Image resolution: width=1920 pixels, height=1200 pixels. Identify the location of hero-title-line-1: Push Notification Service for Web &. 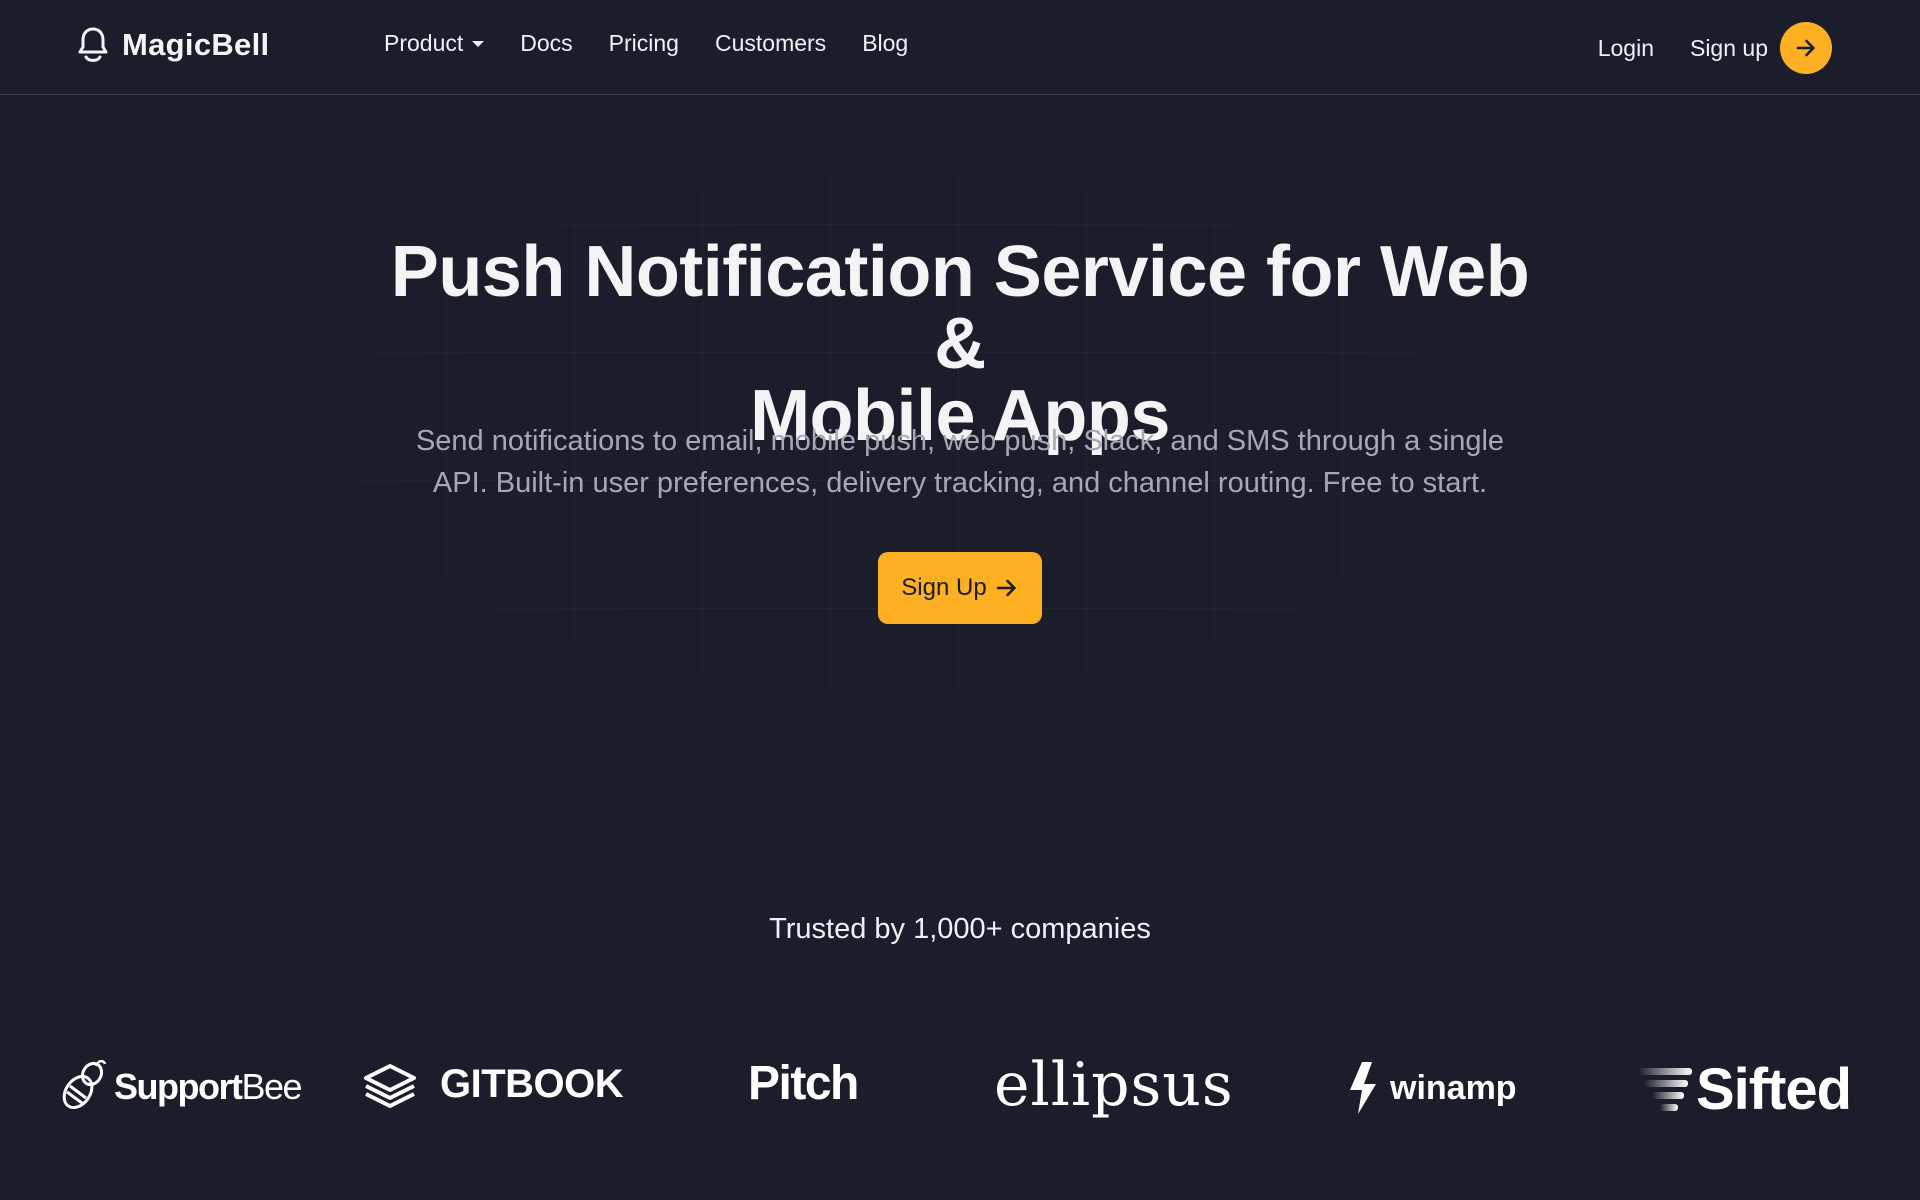
(960, 308).